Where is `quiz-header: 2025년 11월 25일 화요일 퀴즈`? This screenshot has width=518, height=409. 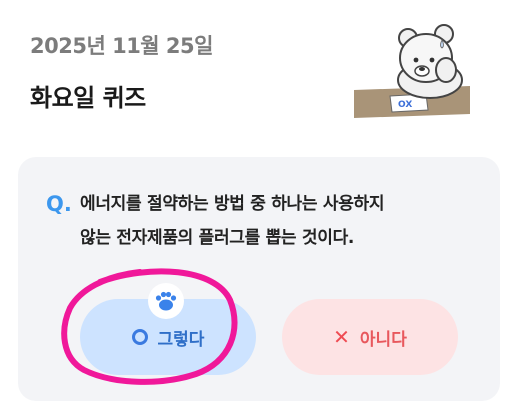
quiz-header: 2025년 11월 25일 화요일 퀴즈 is located at coordinates (121, 71).